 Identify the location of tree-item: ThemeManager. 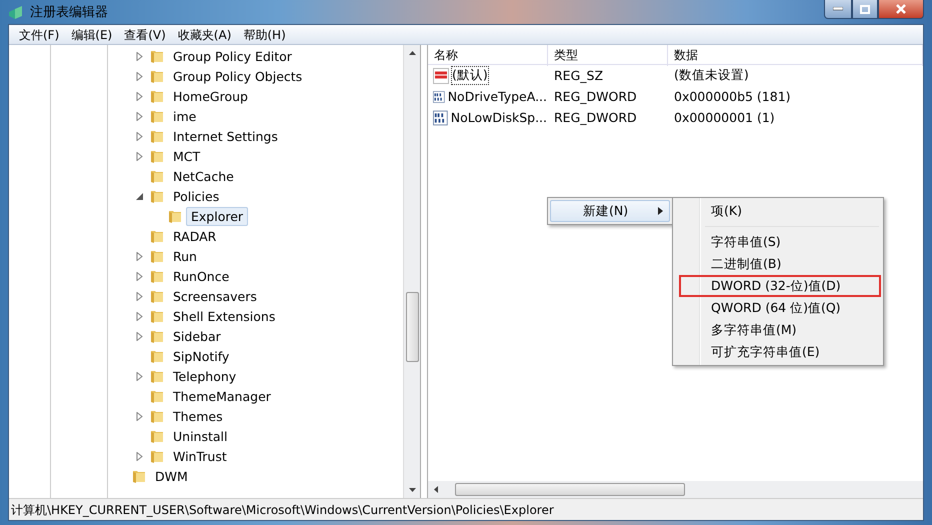
(222, 396).